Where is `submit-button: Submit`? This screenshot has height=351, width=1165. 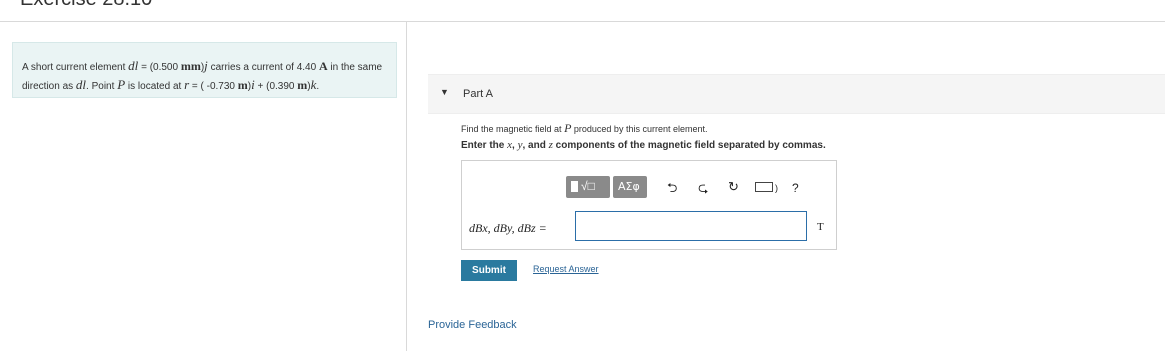 submit-button: Submit is located at coordinates (489, 270).